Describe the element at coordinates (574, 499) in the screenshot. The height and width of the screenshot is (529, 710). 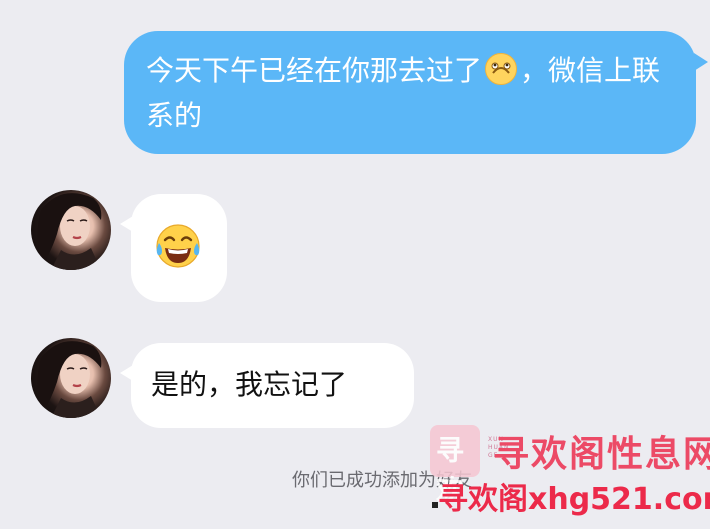
I see `watermark-url: 寻欢阁xhg521.com` at that location.